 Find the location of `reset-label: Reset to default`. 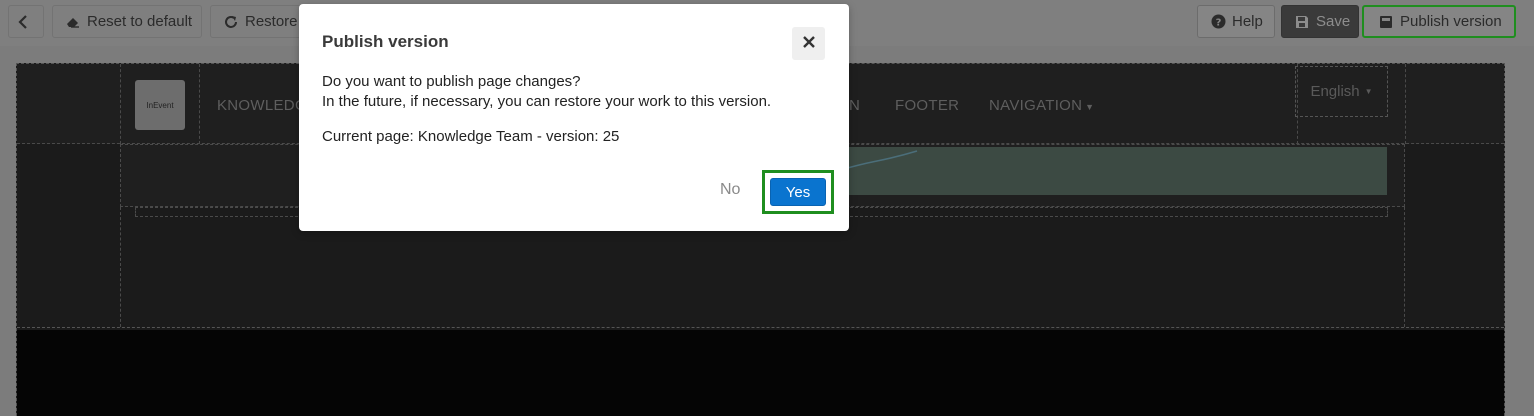

reset-label: Reset to default is located at coordinates (140, 21).